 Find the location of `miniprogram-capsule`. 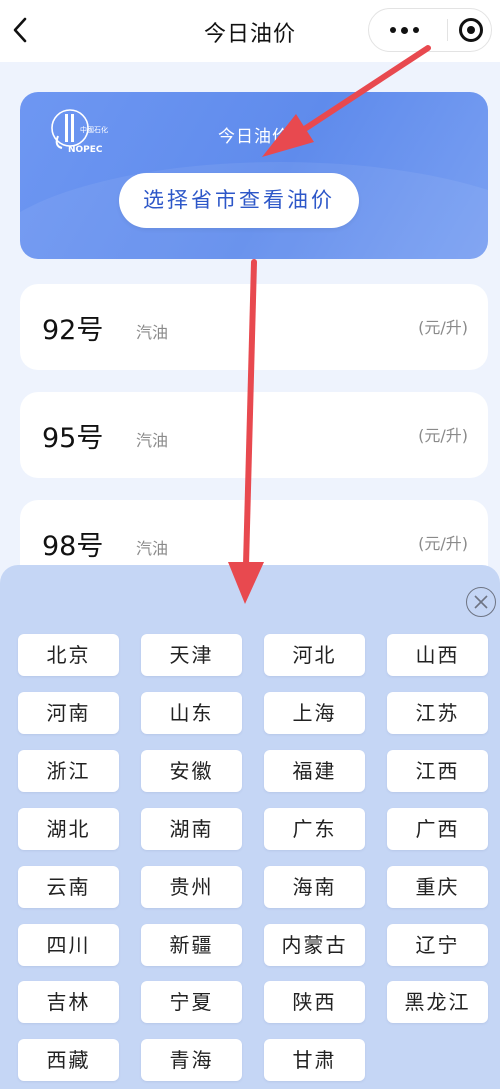

miniprogram-capsule is located at coordinates (430, 30).